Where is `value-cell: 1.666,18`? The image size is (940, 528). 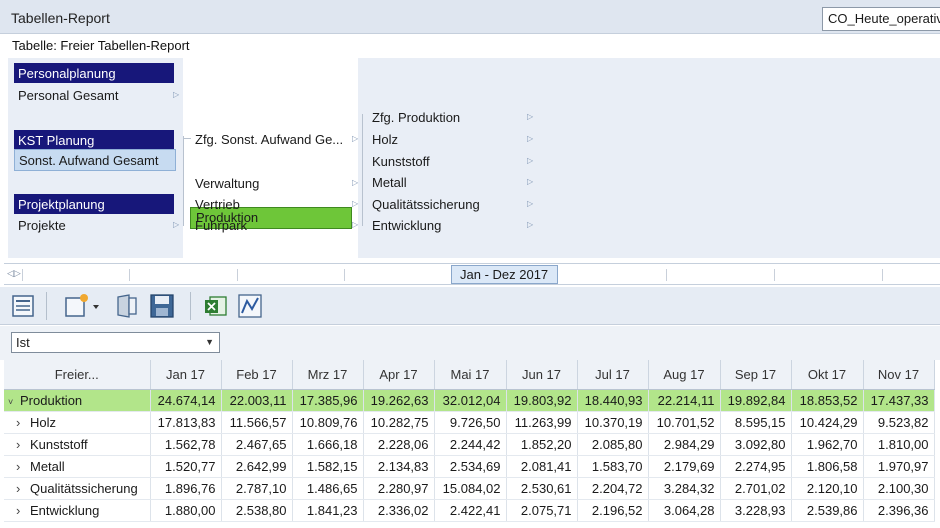 value-cell: 1.666,18 is located at coordinates (328, 444).